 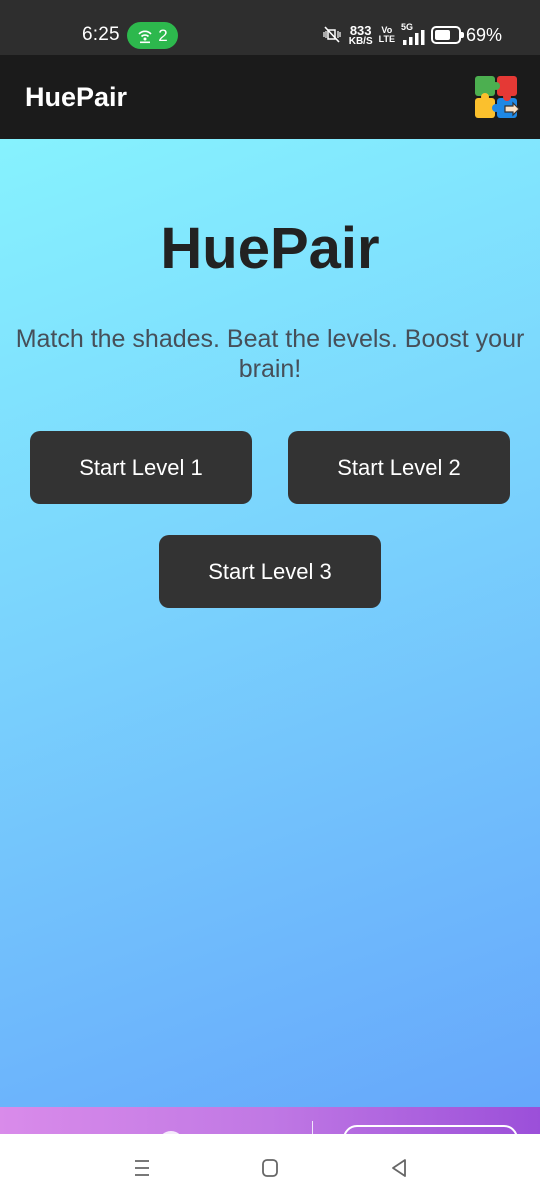 I want to click on signal-strength-icon, so click(x=413, y=37).